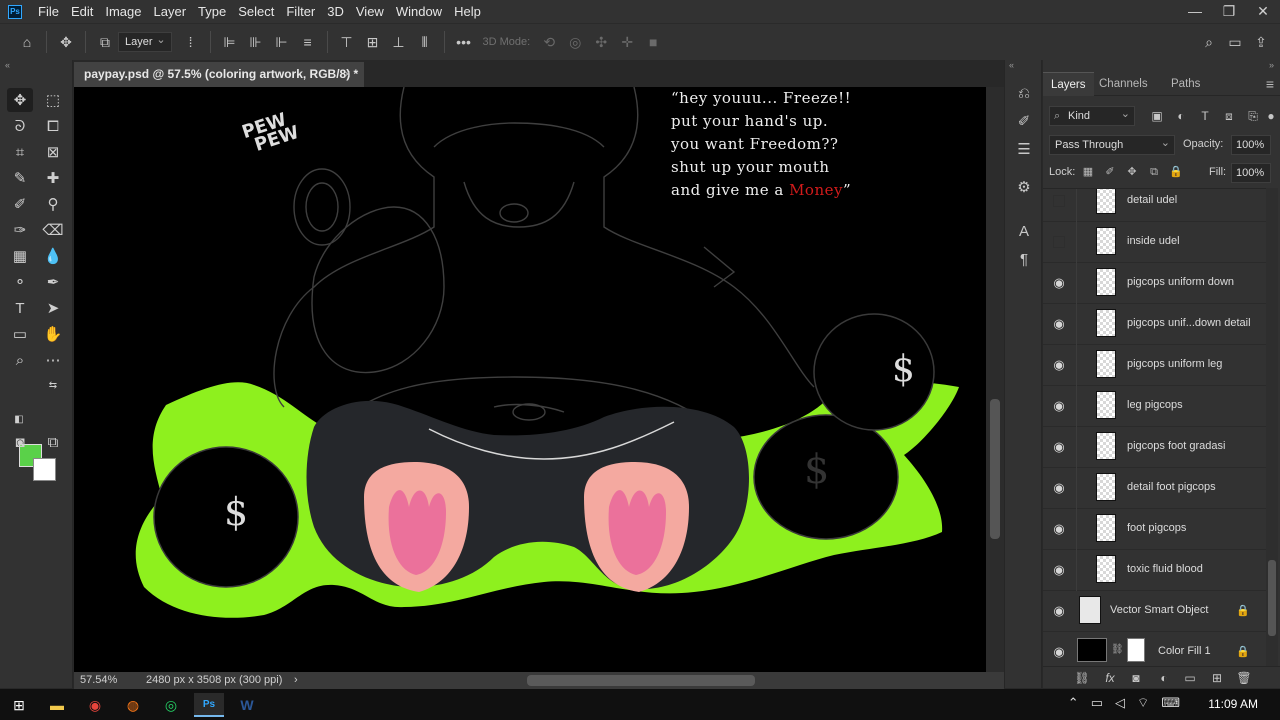 This screenshot has height=720, width=1280. Describe the element at coordinates (20, 100) in the screenshot. I see `move-tool-icon: ✥` at that location.